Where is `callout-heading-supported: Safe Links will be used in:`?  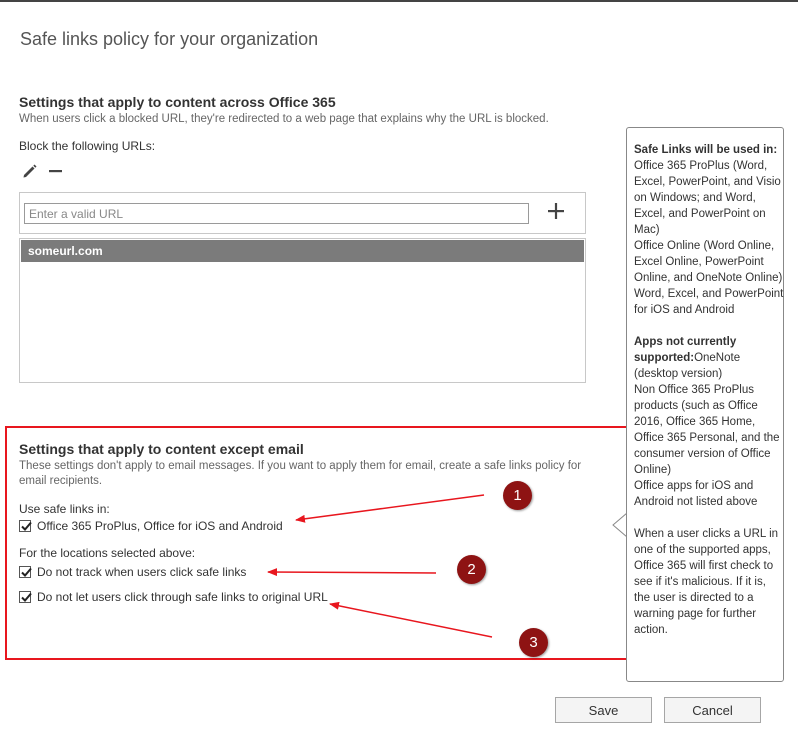 callout-heading-supported: Safe Links will be used in: is located at coordinates (706, 150).